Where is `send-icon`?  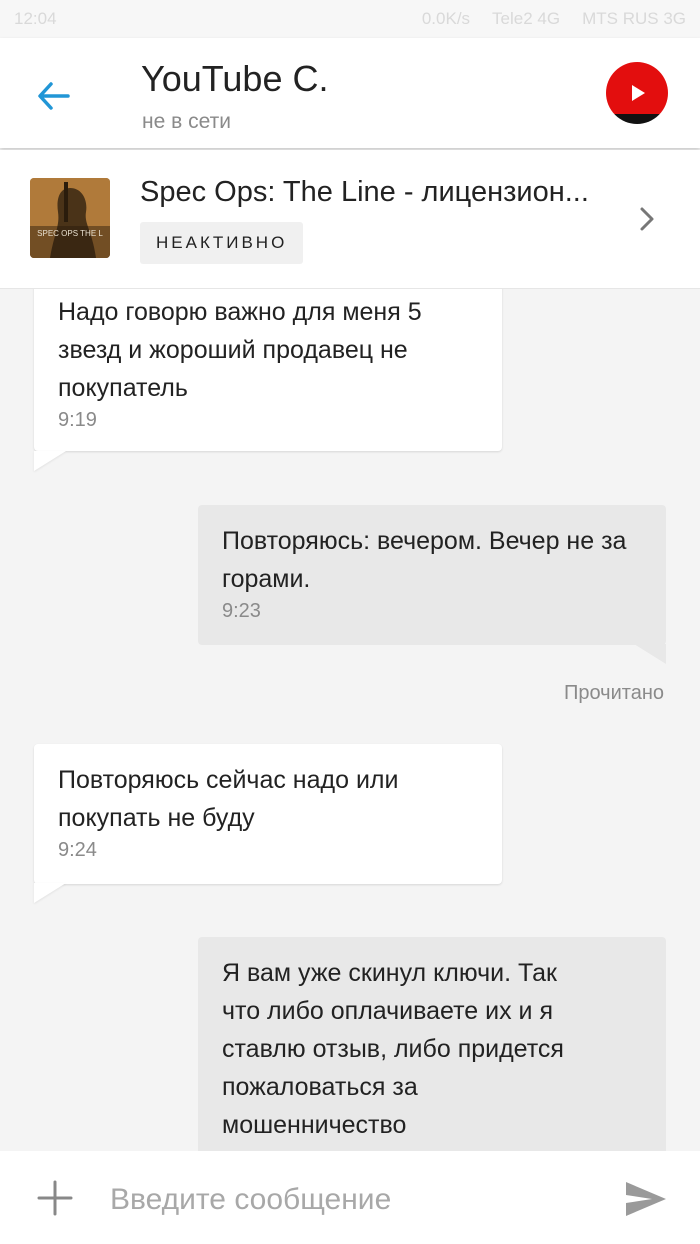 send-icon is located at coordinates (646, 1199).